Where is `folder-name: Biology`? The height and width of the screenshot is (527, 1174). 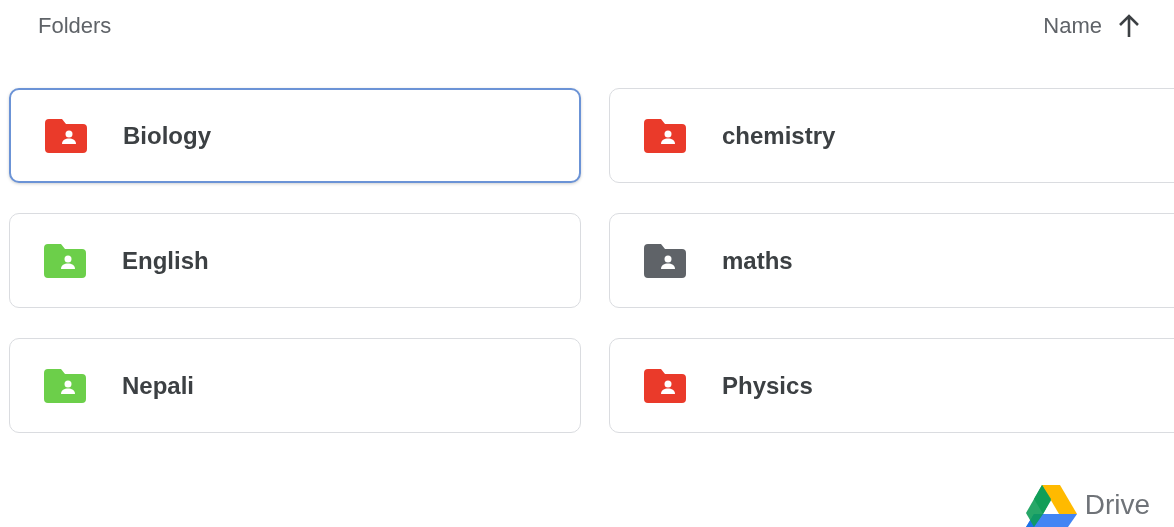 folder-name: Biology is located at coordinates (167, 135).